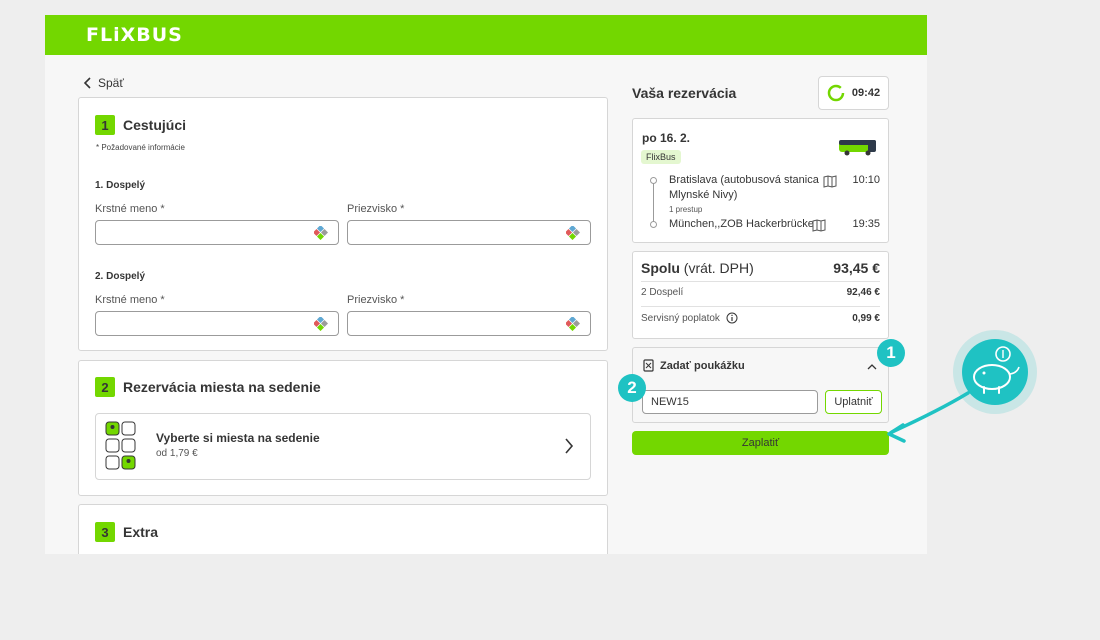 The image size is (1100, 640). What do you see at coordinates (732, 318) in the screenshot?
I see `info-icon` at bounding box center [732, 318].